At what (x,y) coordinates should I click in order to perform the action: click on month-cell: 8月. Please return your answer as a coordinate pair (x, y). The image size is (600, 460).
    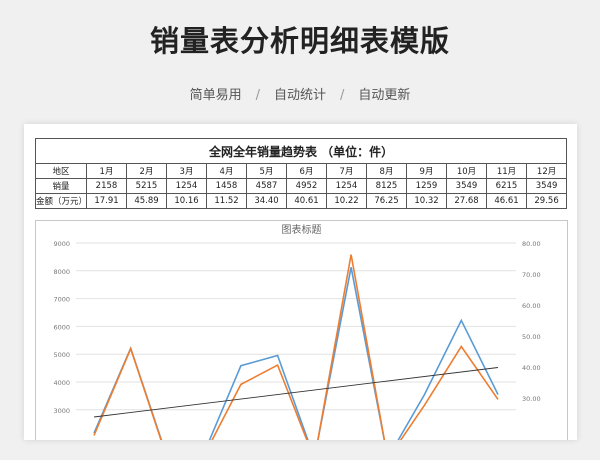
    Looking at the image, I should click on (386, 171).